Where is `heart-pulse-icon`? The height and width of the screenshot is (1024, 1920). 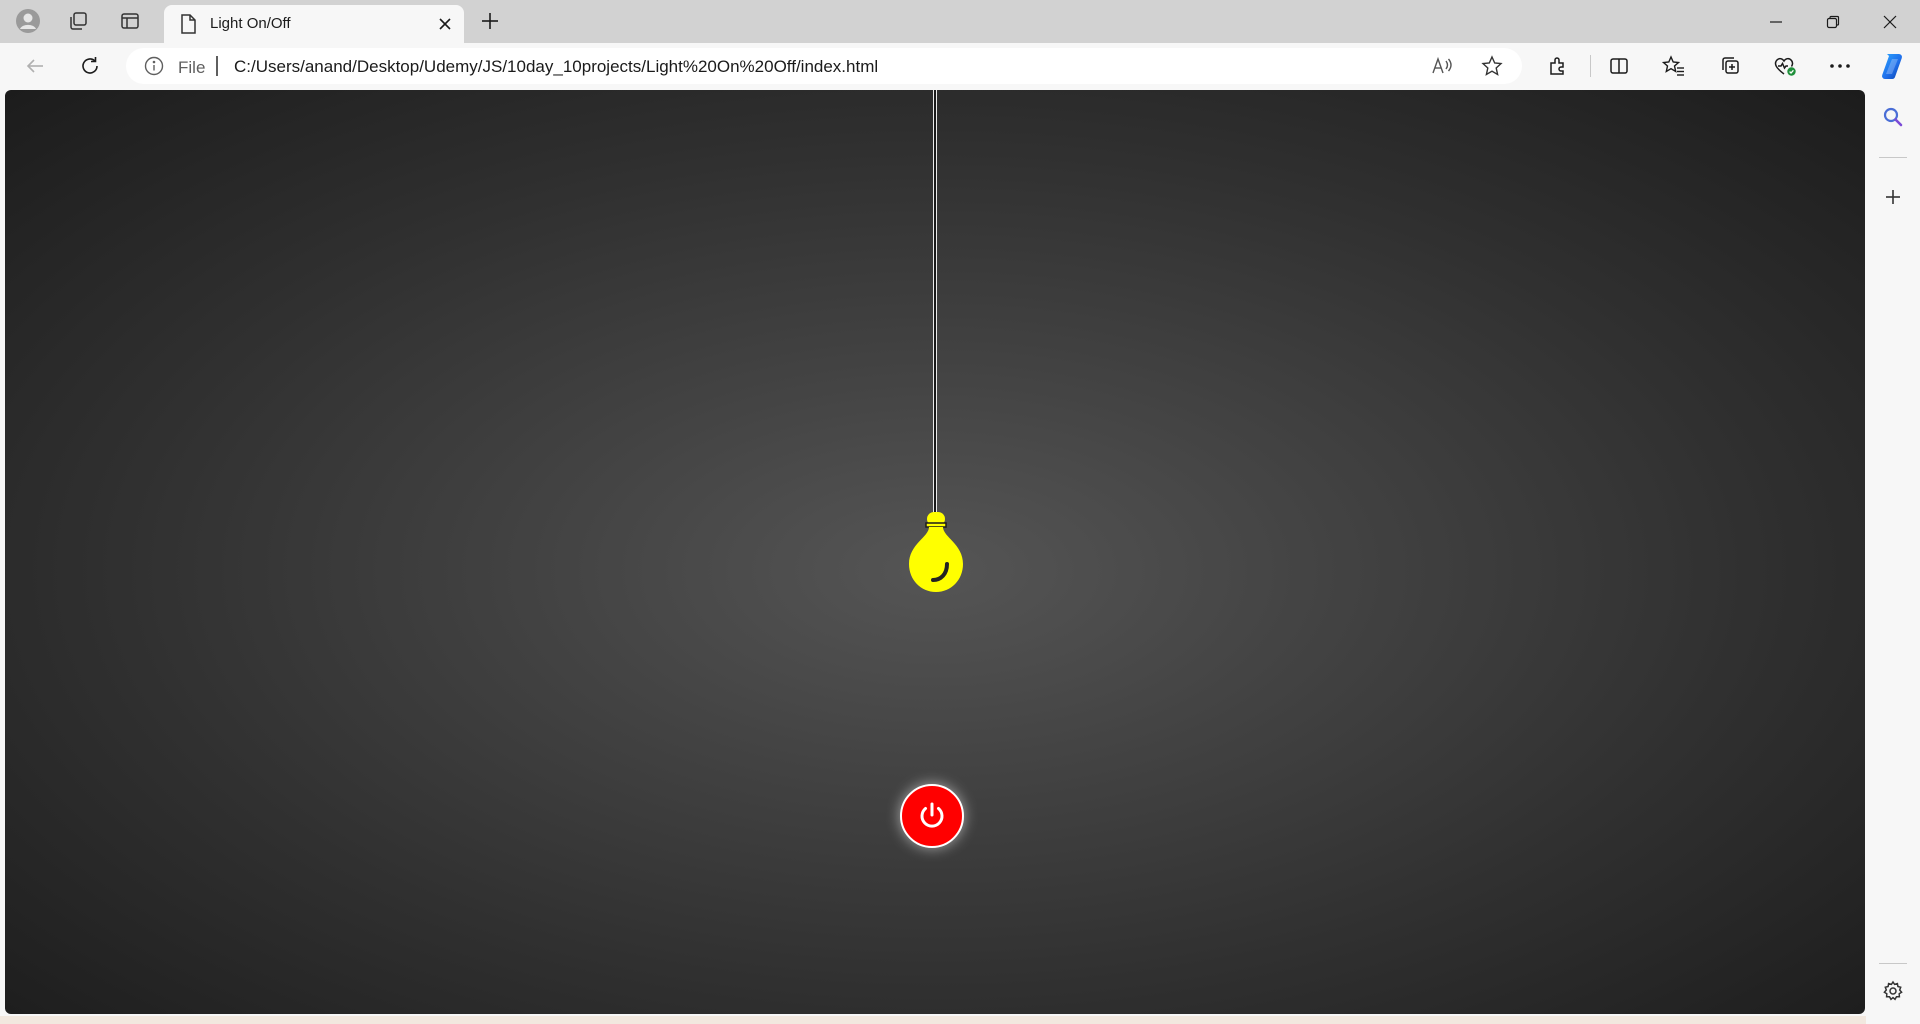 heart-pulse-icon is located at coordinates (1785, 66).